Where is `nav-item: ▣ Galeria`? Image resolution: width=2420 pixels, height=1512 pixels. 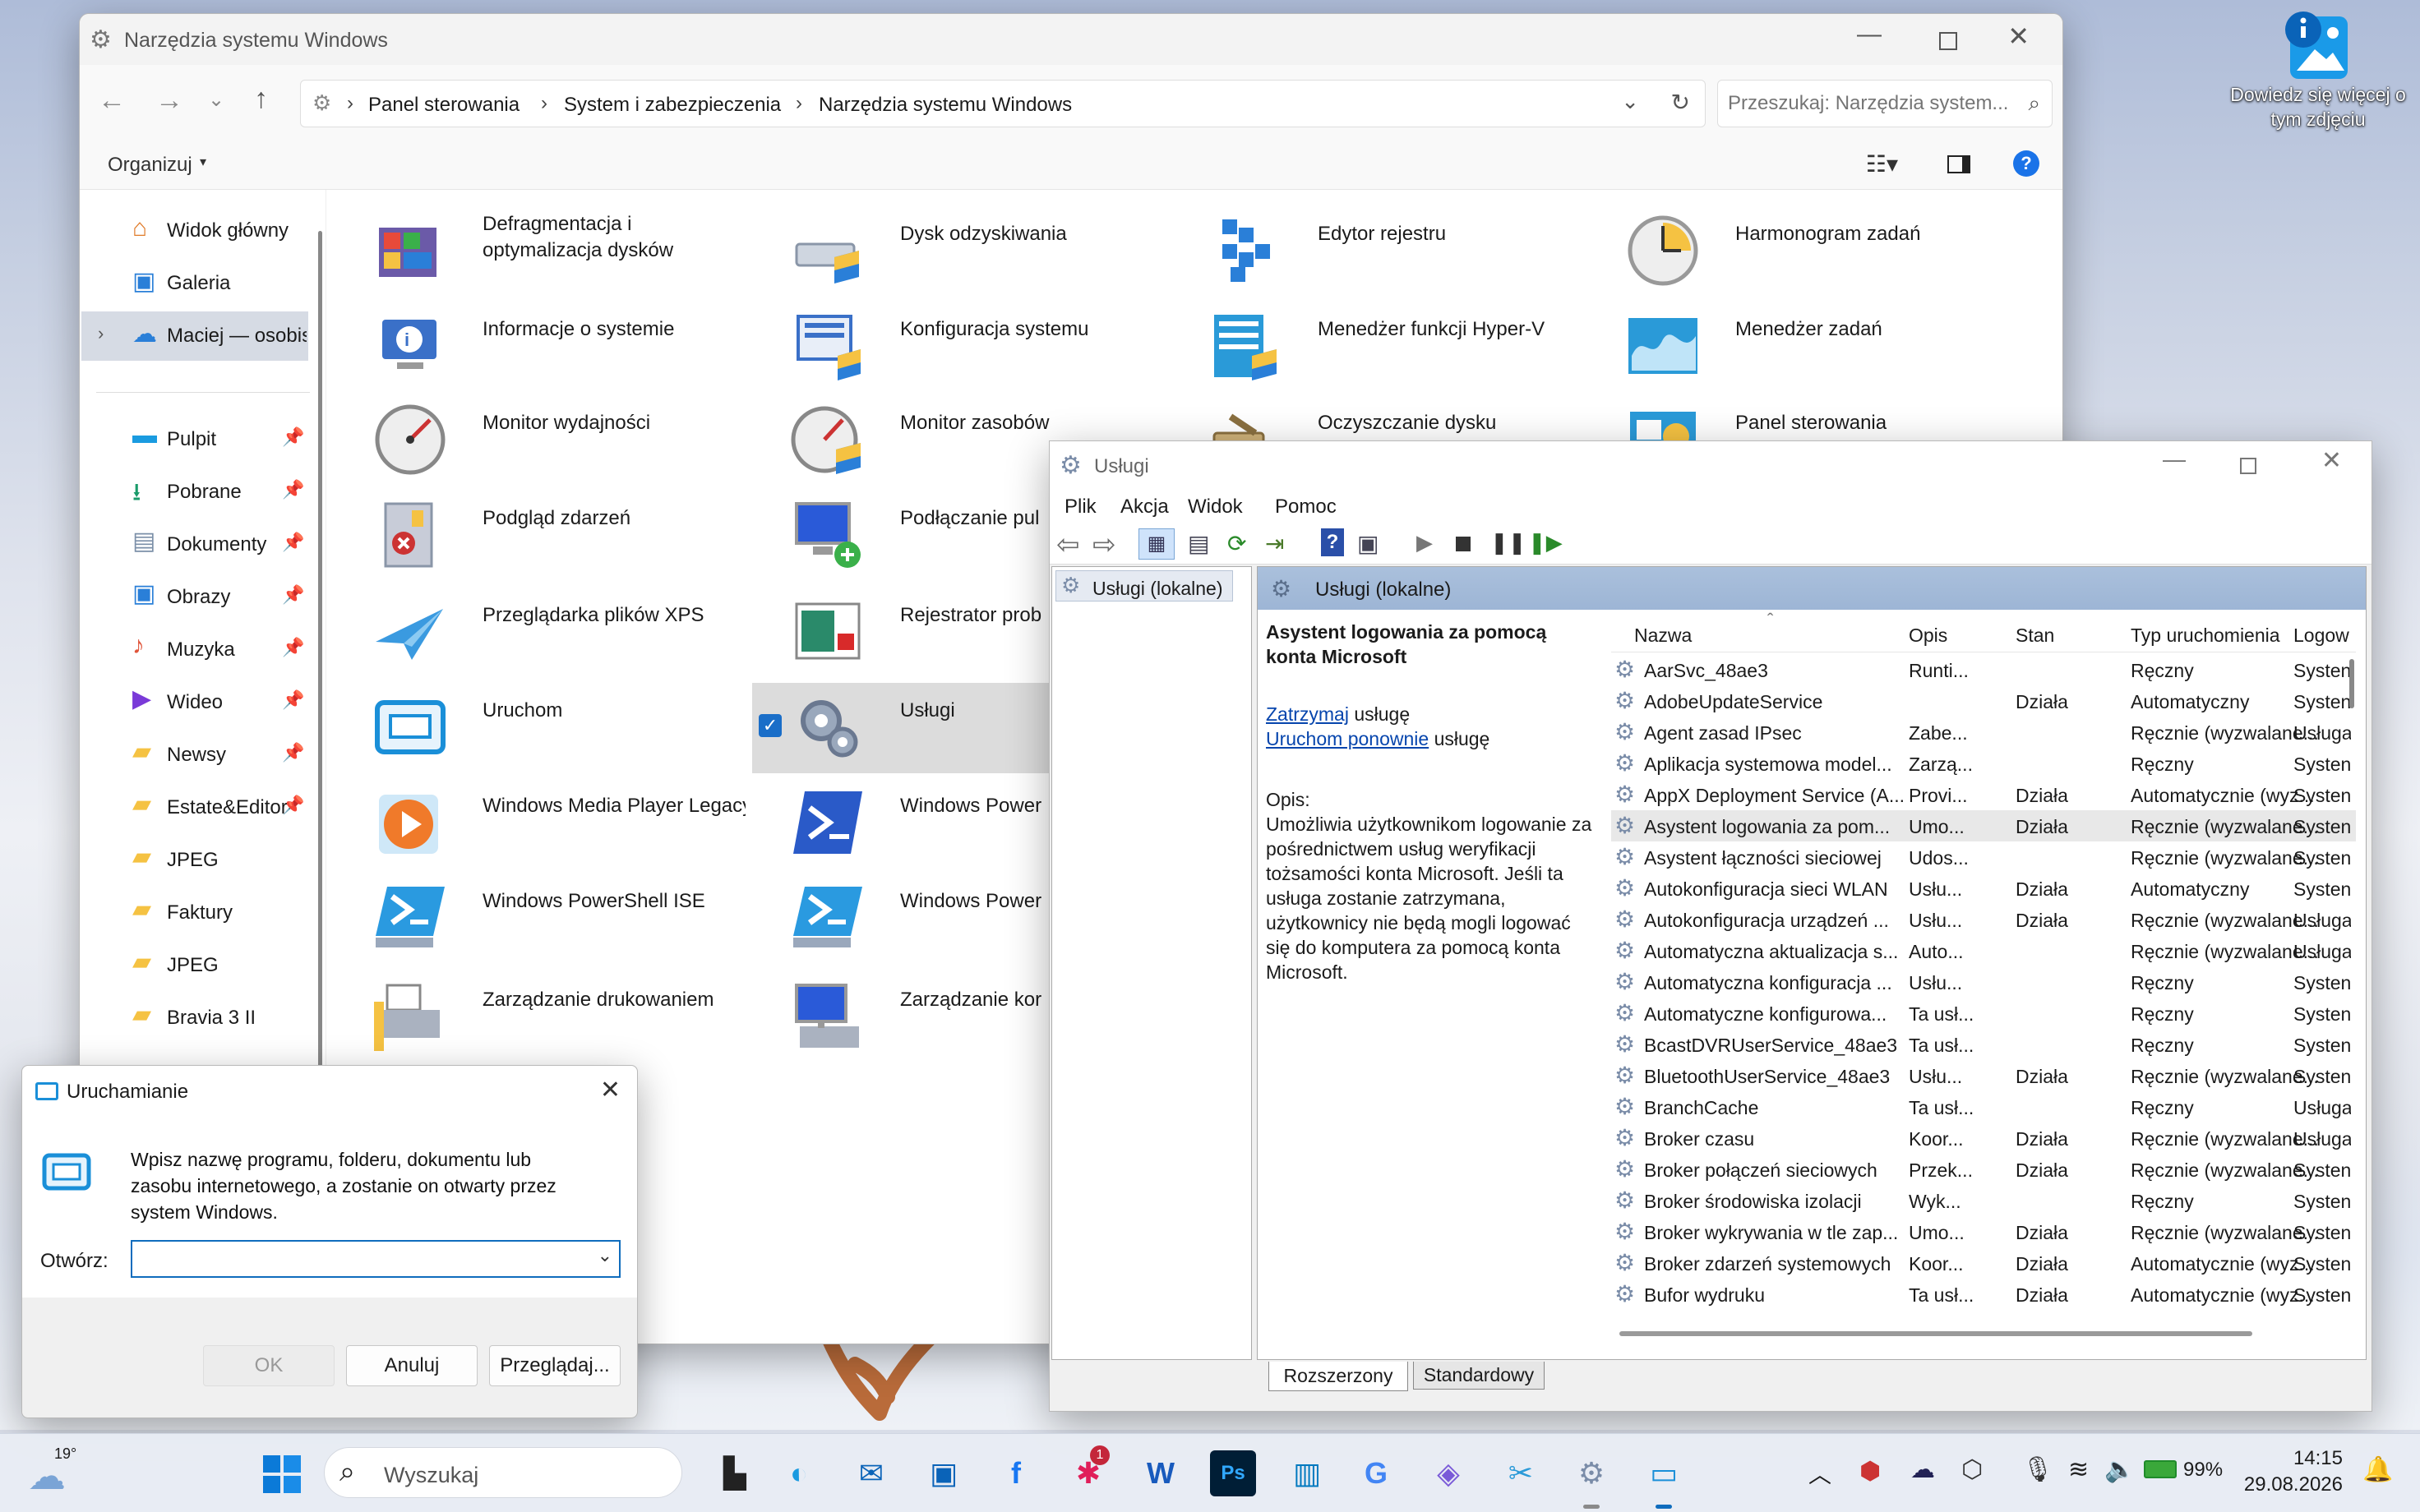 nav-item: ▣ Galeria is located at coordinates (194, 283).